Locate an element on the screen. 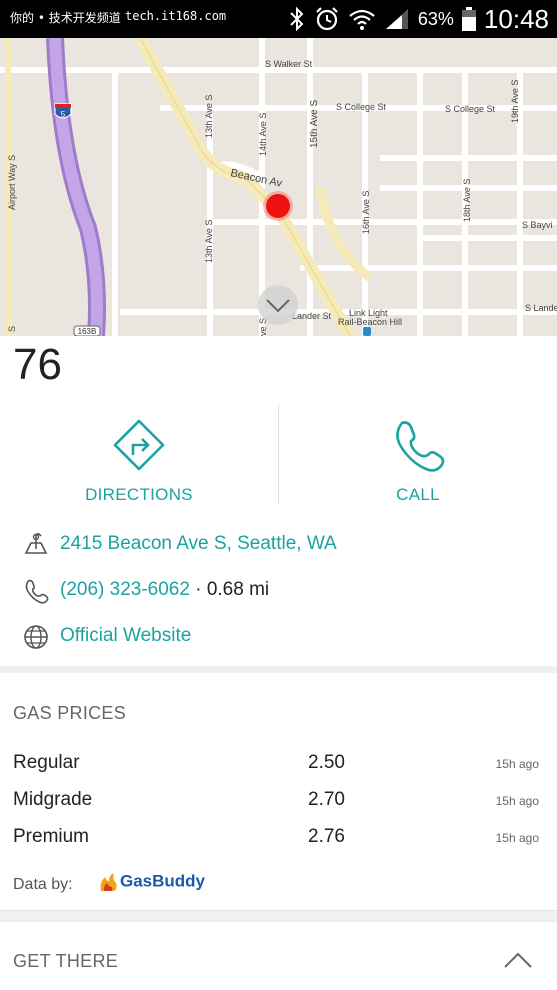 This screenshot has height=990, width=557. price-row-regular: Regular 2.50 15h ago is located at coordinates (278, 767).